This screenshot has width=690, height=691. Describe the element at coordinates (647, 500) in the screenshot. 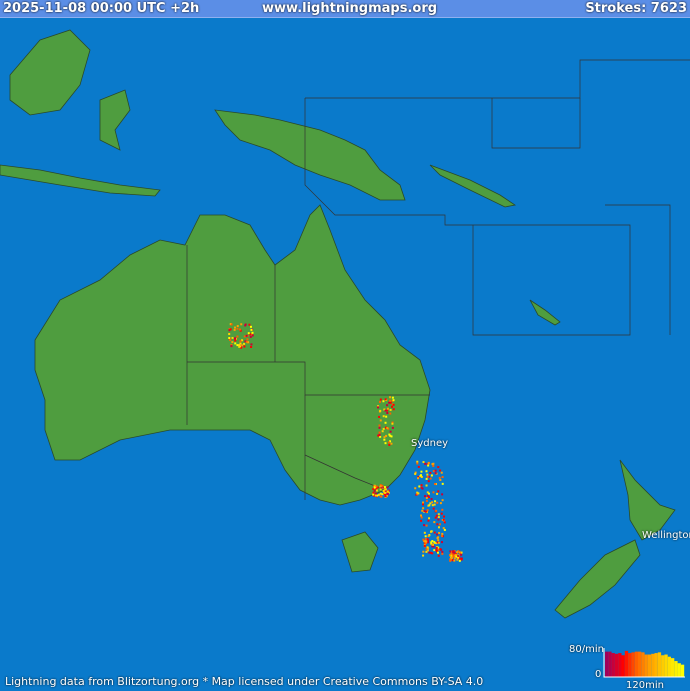

I see `new-zealand-north` at that location.